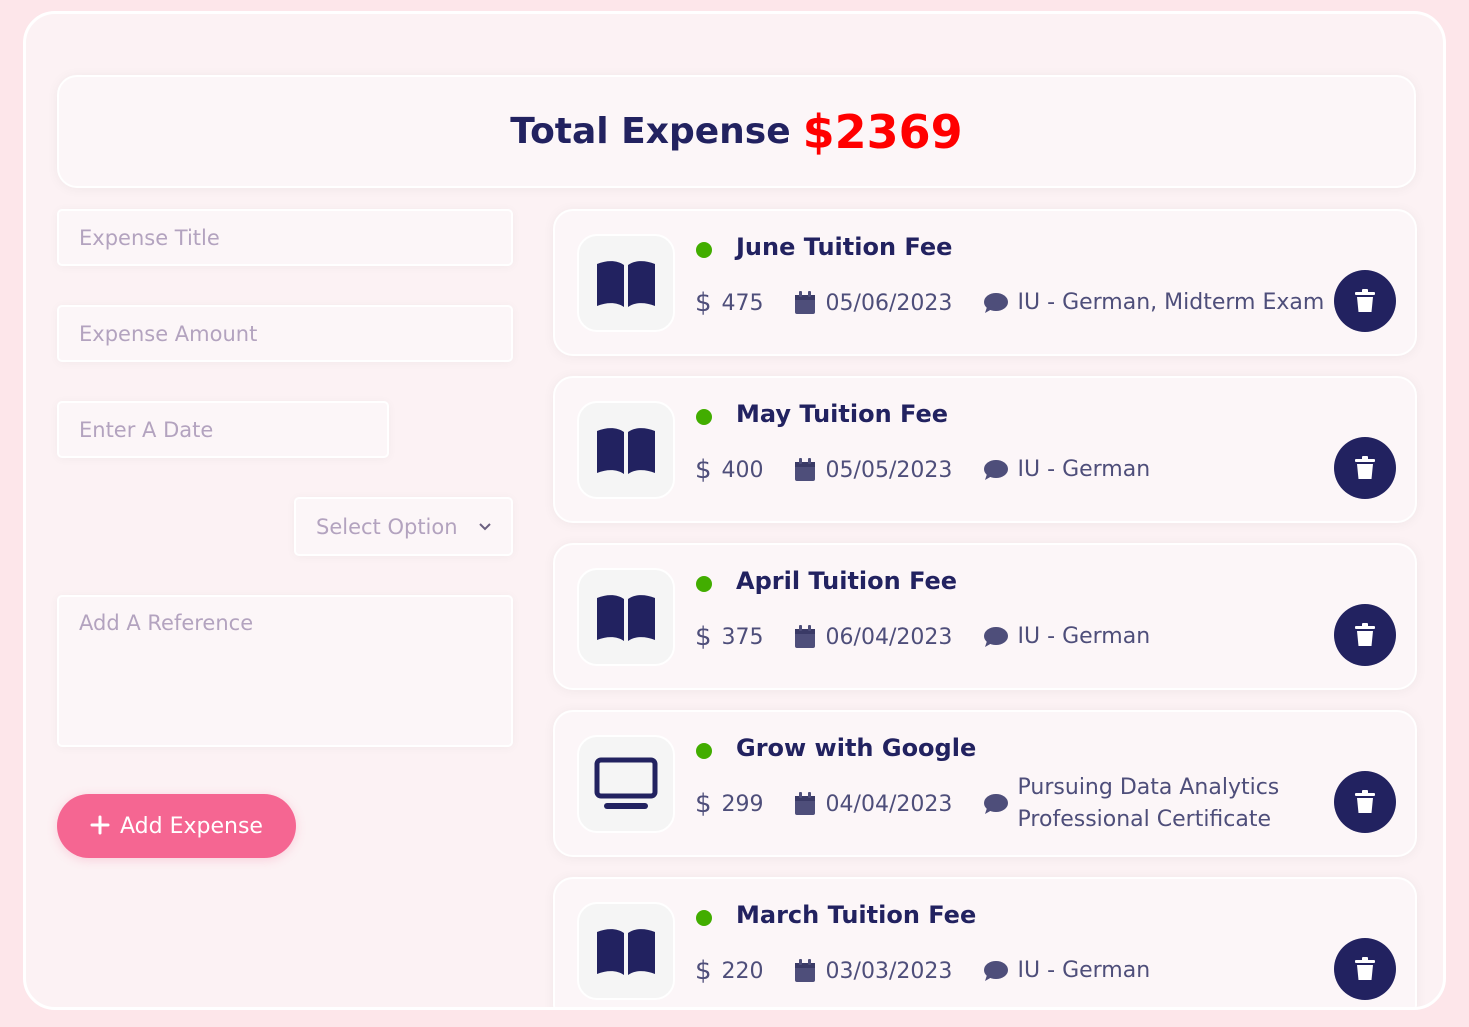  What do you see at coordinates (889, 804) in the screenshot?
I see `expense-item-date: 04/04/2023` at bounding box center [889, 804].